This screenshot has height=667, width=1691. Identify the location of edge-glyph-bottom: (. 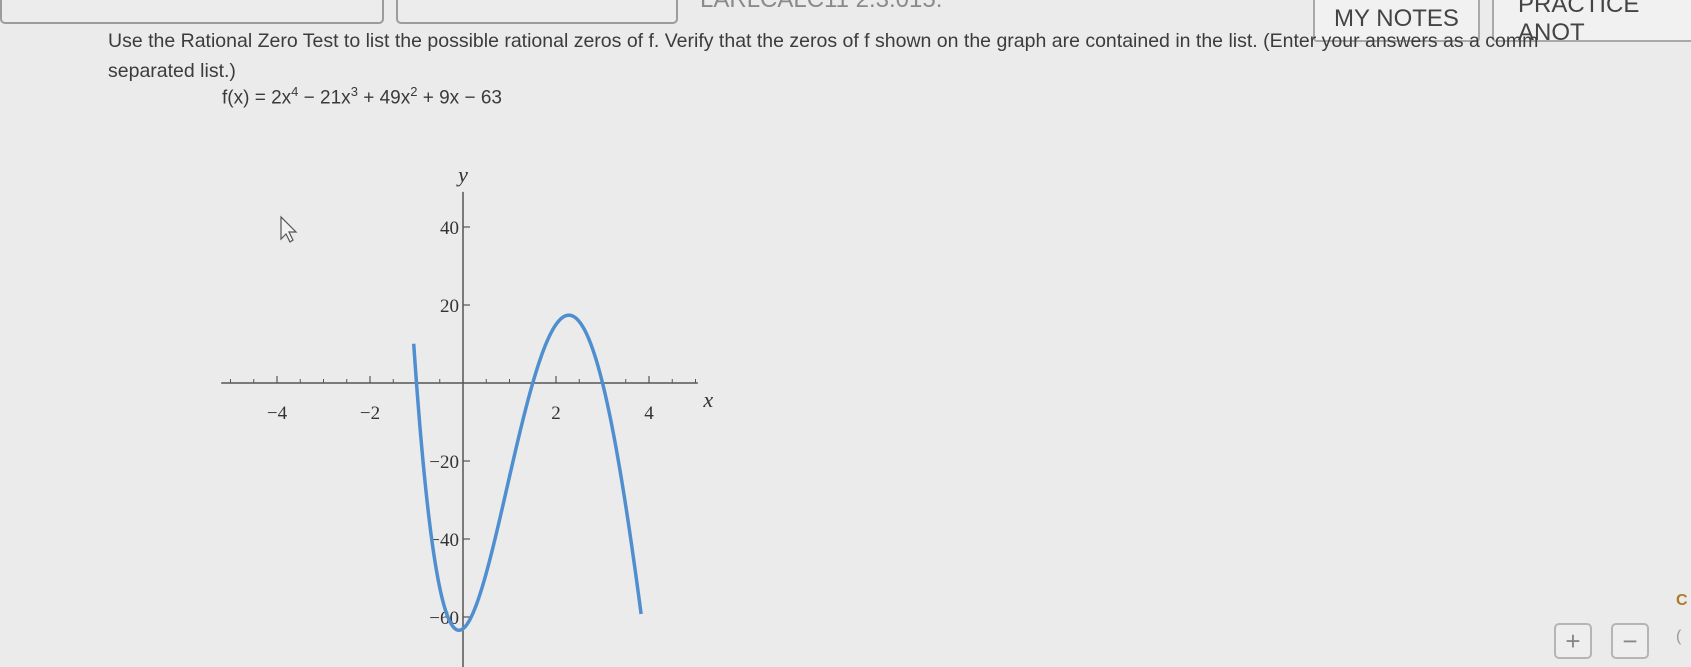
(1679, 636).